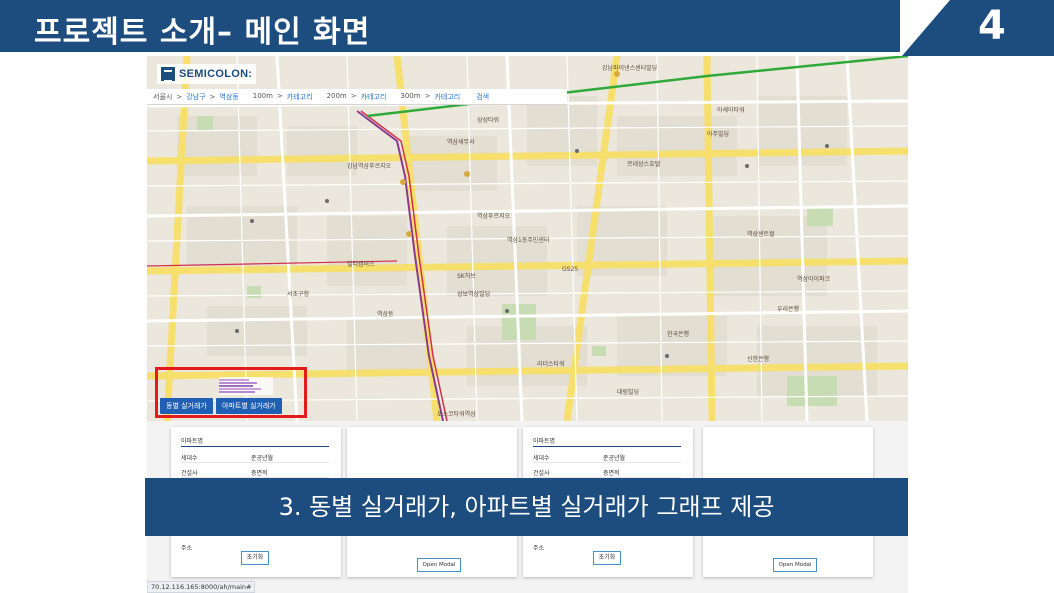  Describe the element at coordinates (992, 26) in the screenshot. I see `slide-number: 4` at that location.